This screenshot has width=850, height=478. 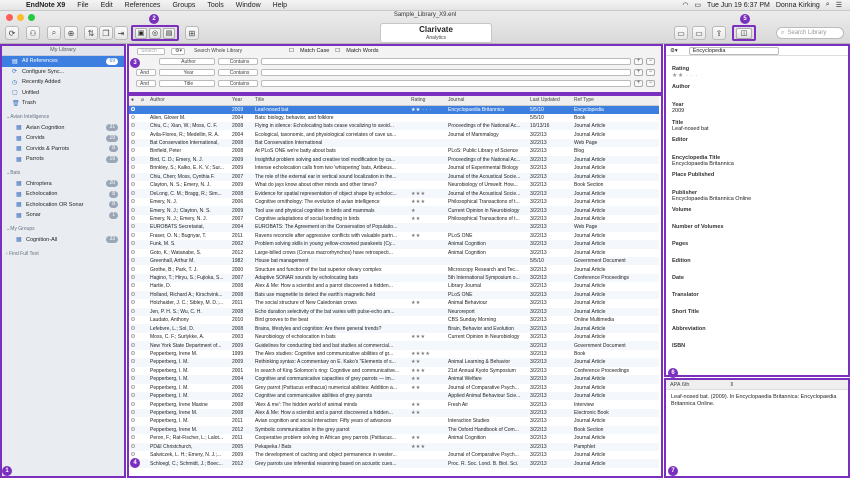 I want to click on field-short-title: Short Title, so click(x=757, y=315).